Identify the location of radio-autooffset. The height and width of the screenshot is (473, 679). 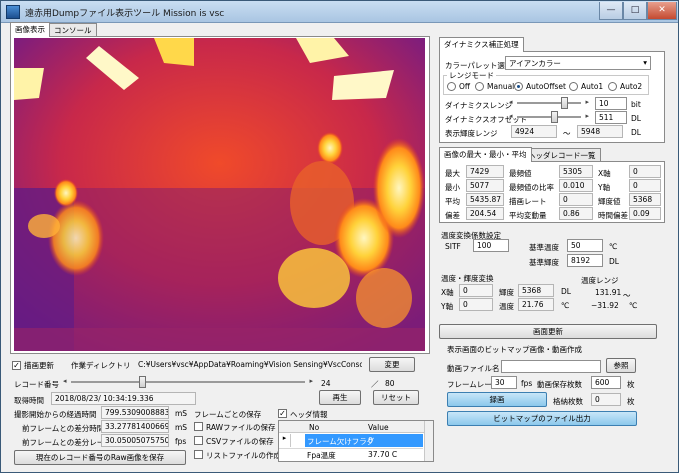
(518, 86).